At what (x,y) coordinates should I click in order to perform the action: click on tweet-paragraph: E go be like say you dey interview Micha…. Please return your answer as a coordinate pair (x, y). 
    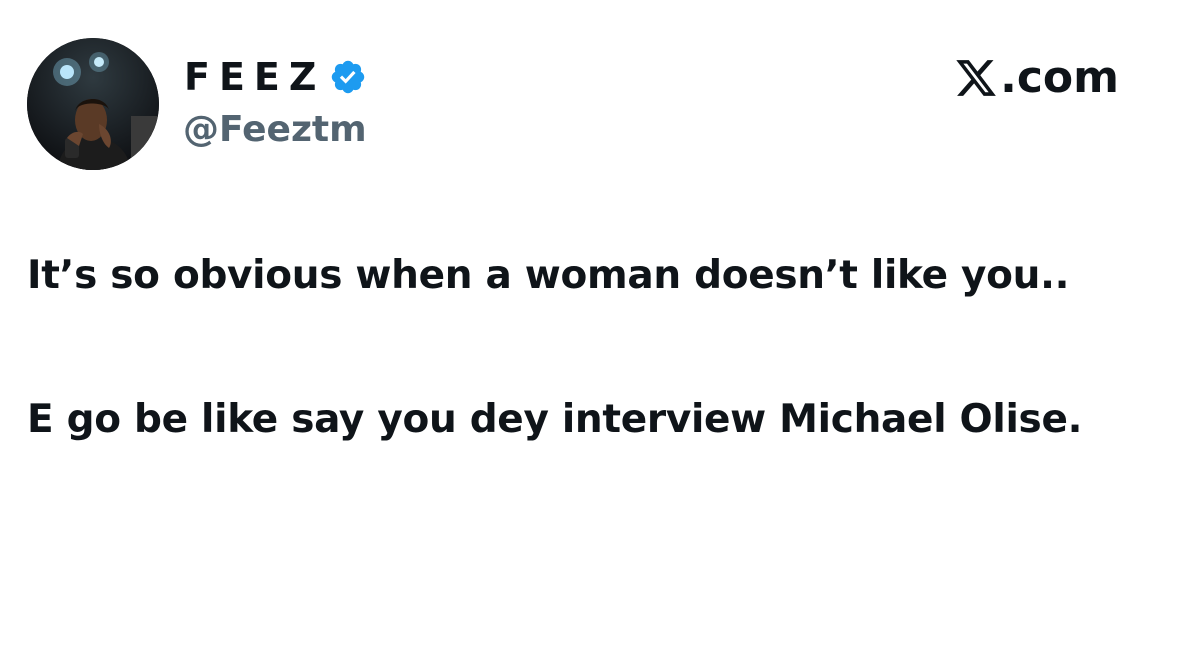
    Looking at the image, I should click on (555, 419).